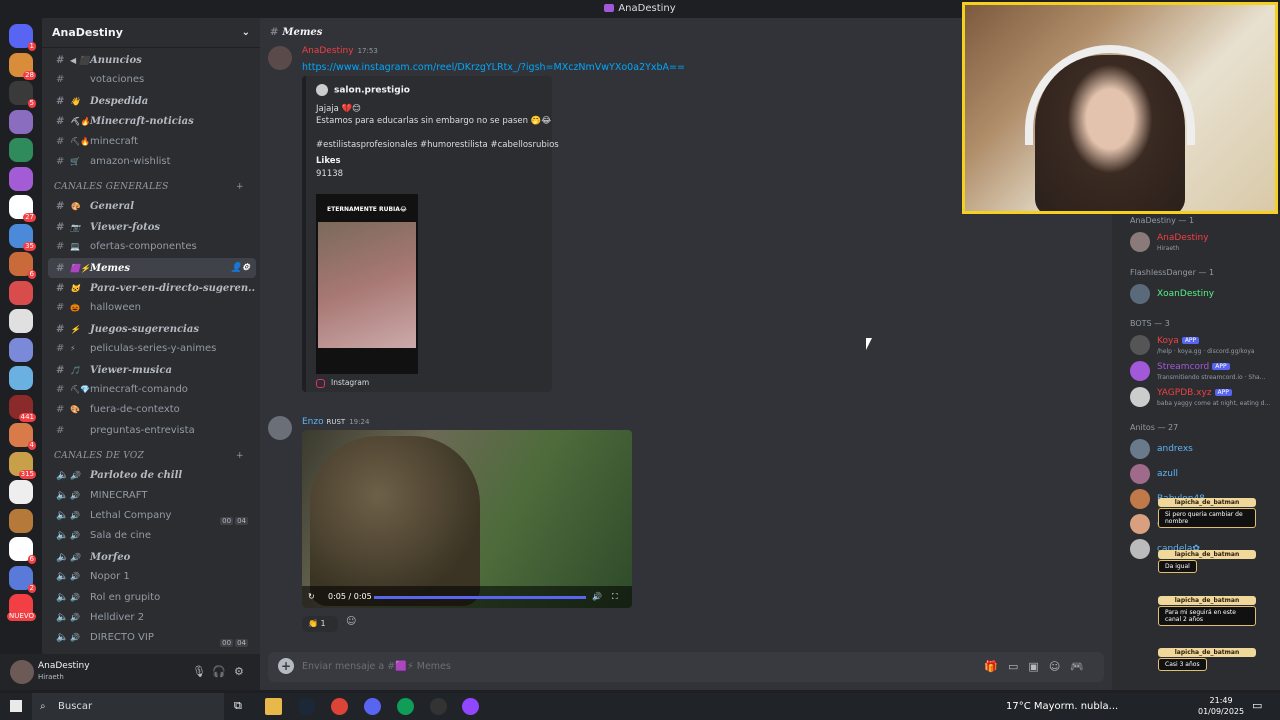  I want to click on channel-item: # ⛏🔥minecraft, so click(152, 142).